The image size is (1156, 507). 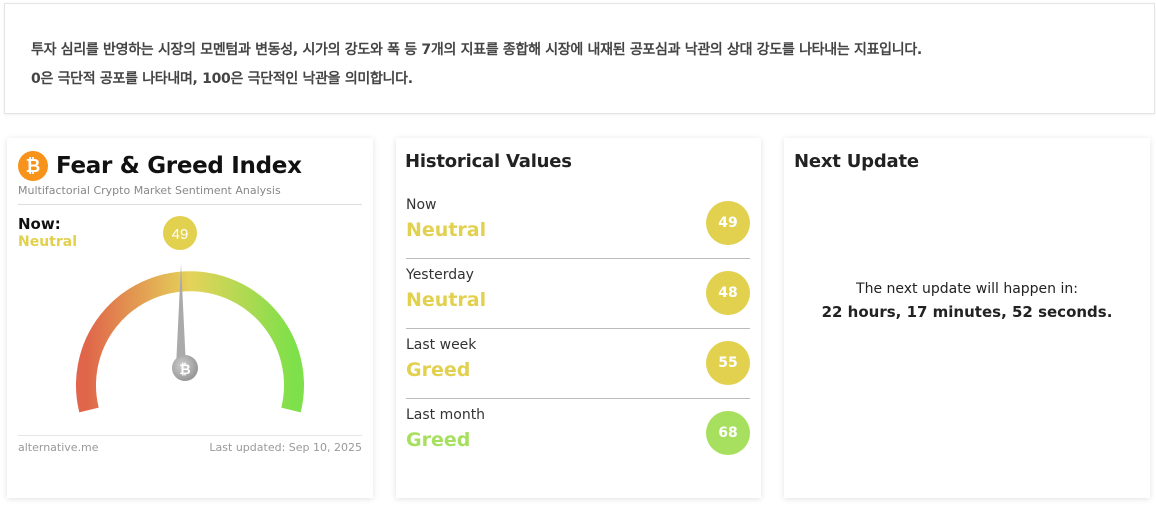 I want to click on history-label: Now, so click(x=421, y=205).